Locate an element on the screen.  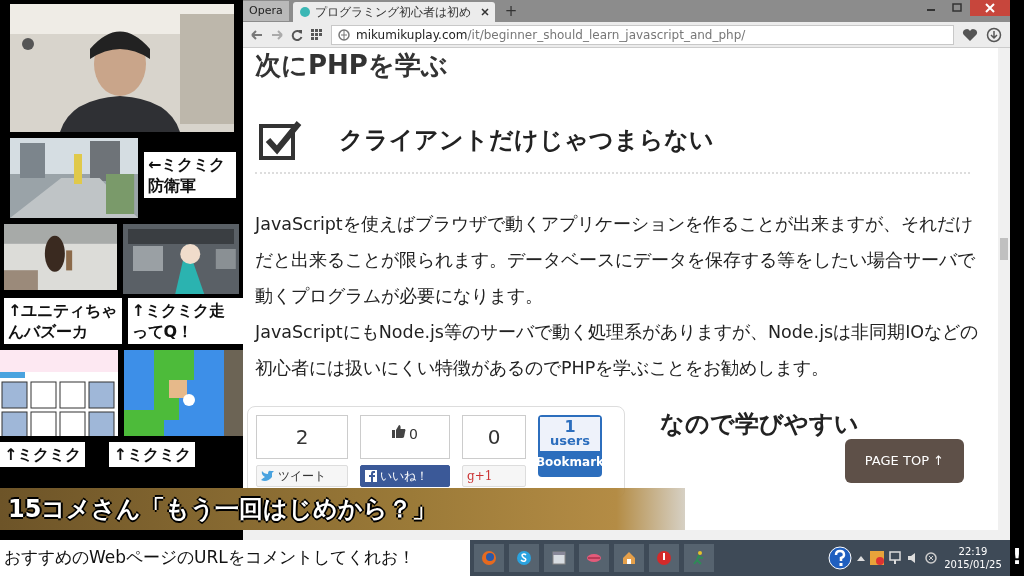
bird-icon is located at coordinates (268, 476).